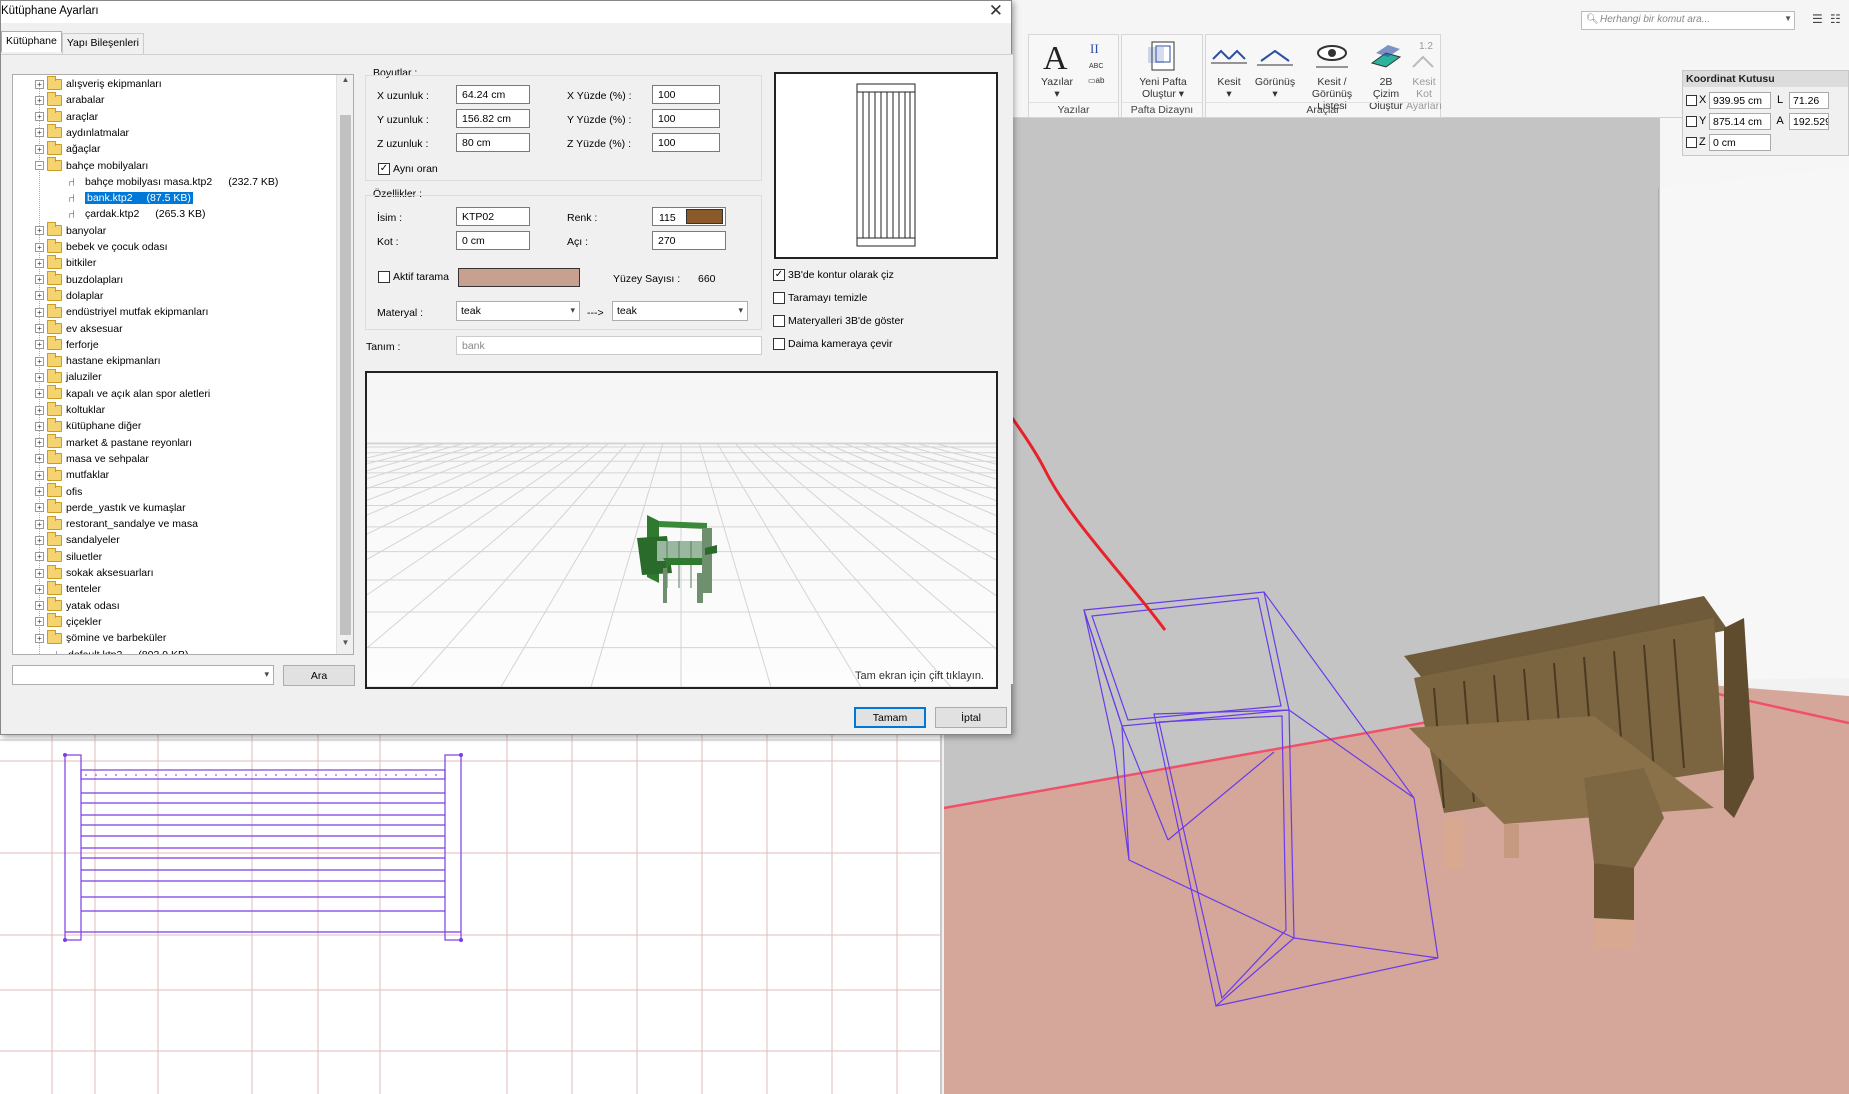  I want to click on scroll-down-icon: ▼, so click(345, 646).